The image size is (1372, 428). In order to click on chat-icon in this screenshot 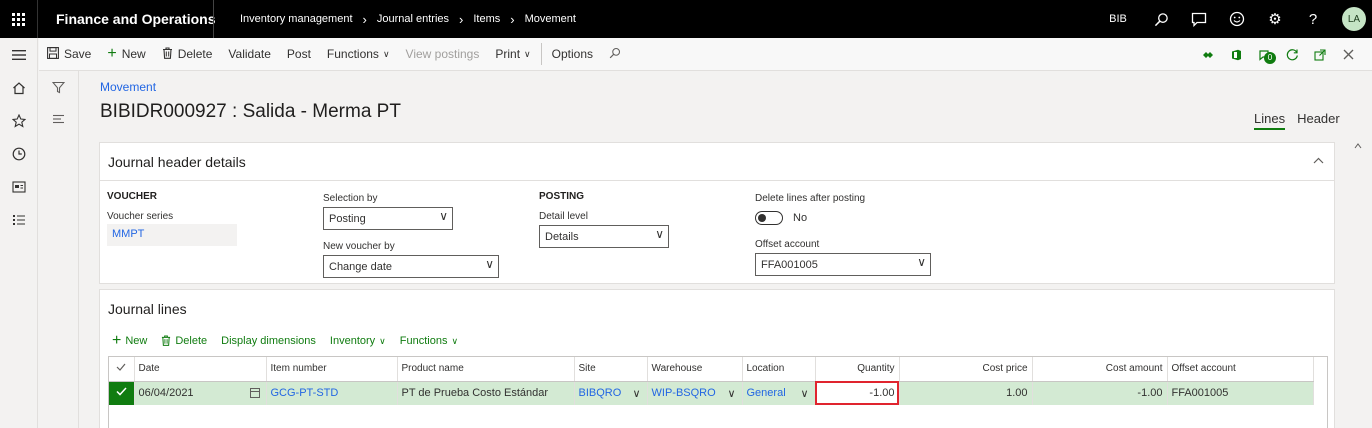, I will do `click(1199, 19)`.